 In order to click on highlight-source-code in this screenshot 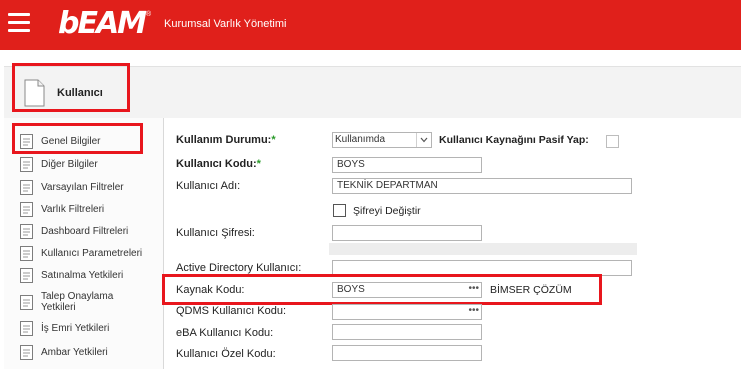, I will do `click(382, 289)`.